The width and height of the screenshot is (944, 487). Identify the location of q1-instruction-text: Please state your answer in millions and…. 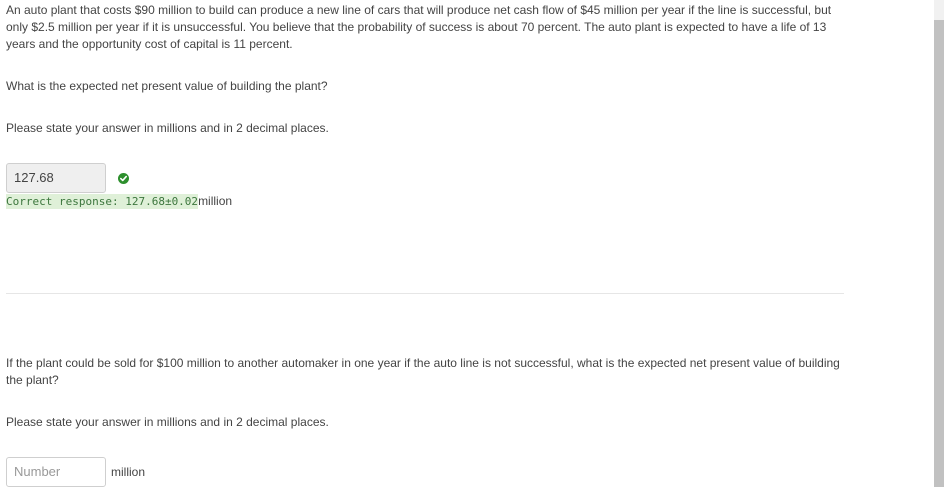
(167, 128).